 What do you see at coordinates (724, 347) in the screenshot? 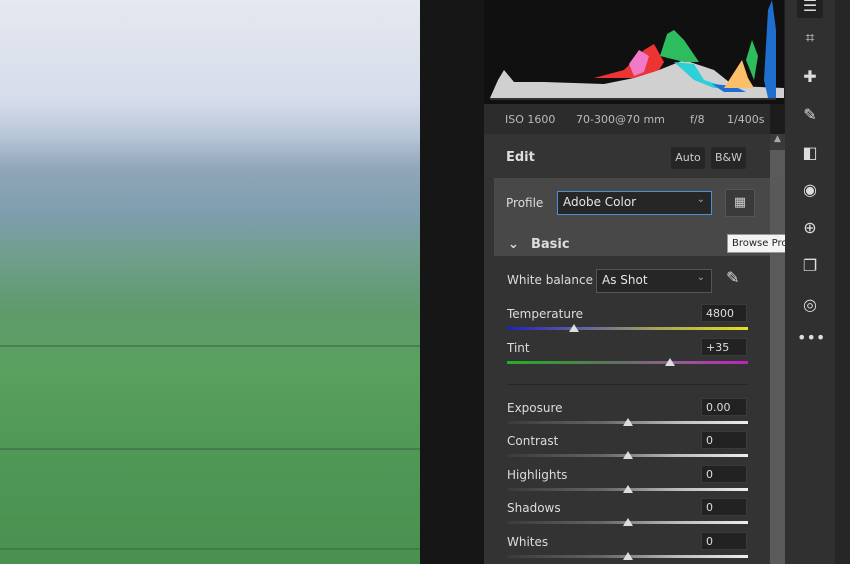
I see `slider-value-input: +35` at bounding box center [724, 347].